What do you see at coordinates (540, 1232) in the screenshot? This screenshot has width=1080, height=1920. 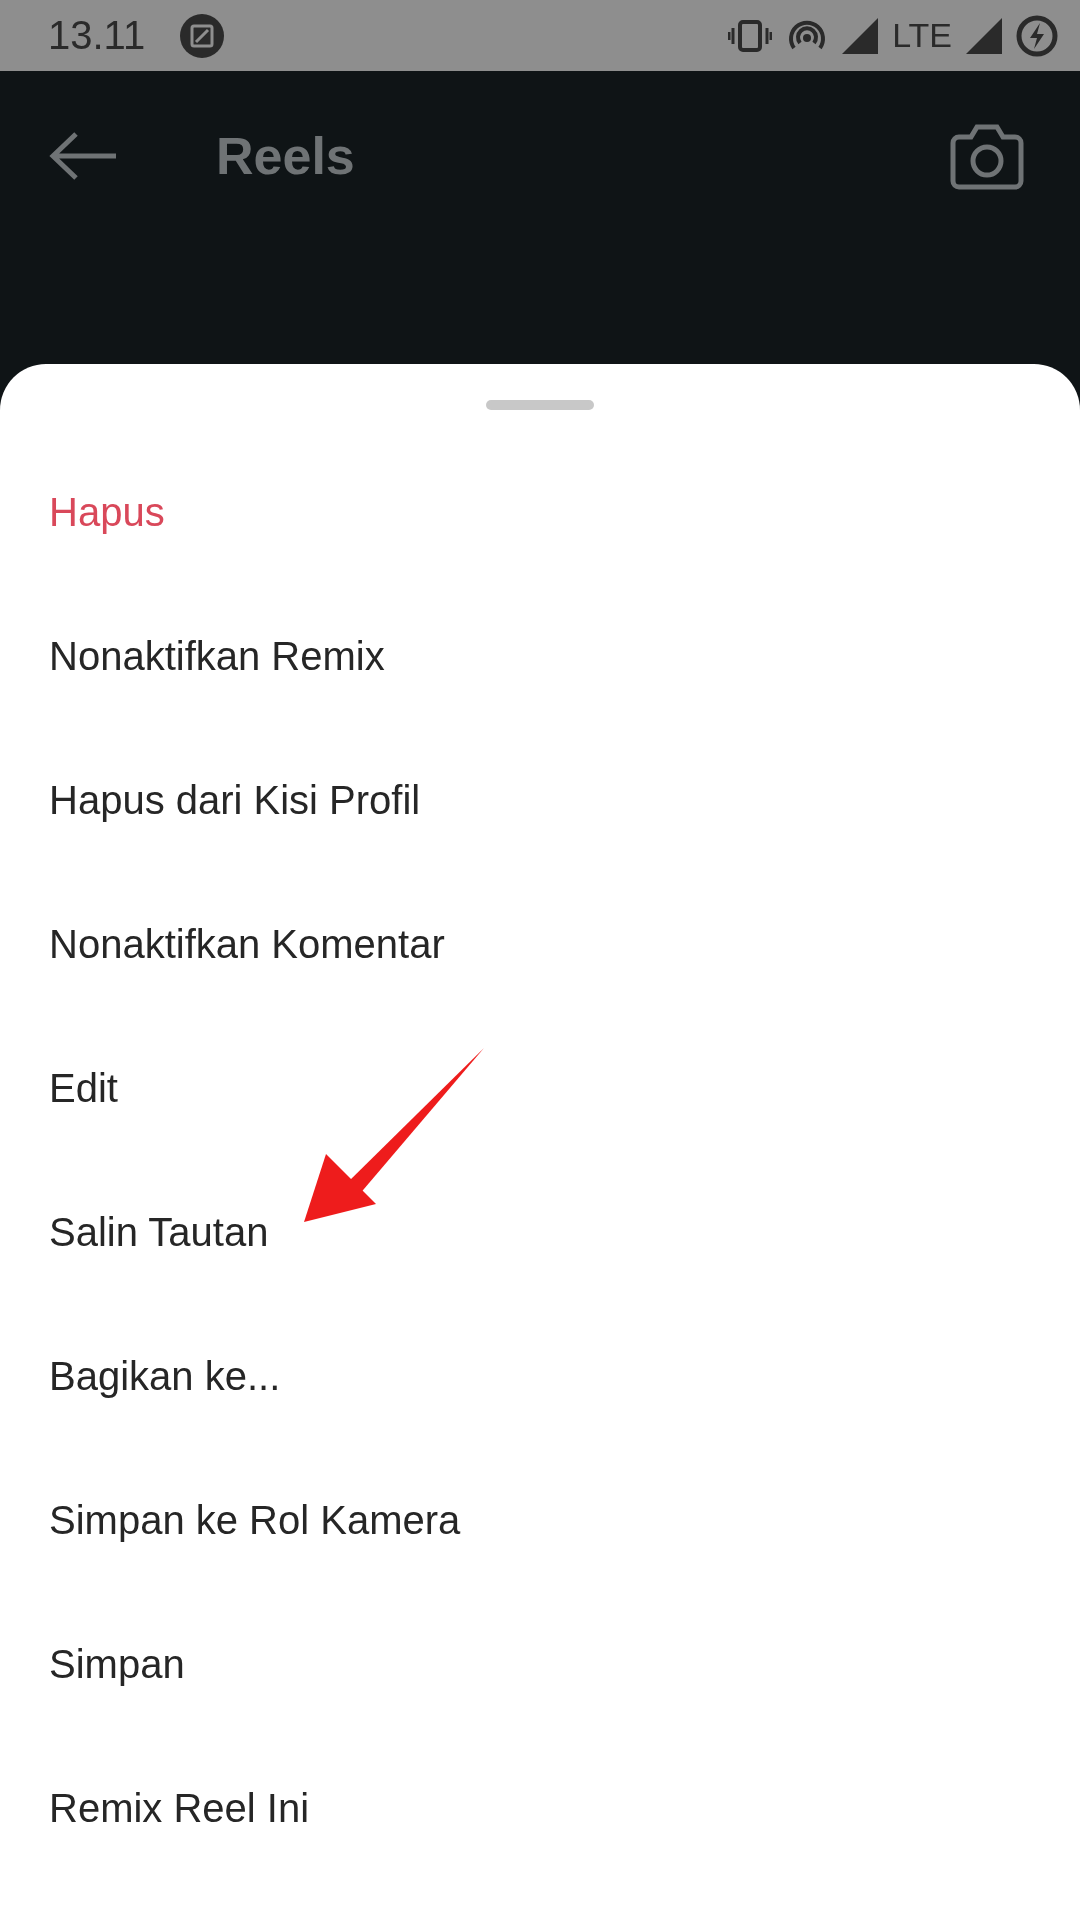 I see `menu-item: Salin Tautan` at bounding box center [540, 1232].